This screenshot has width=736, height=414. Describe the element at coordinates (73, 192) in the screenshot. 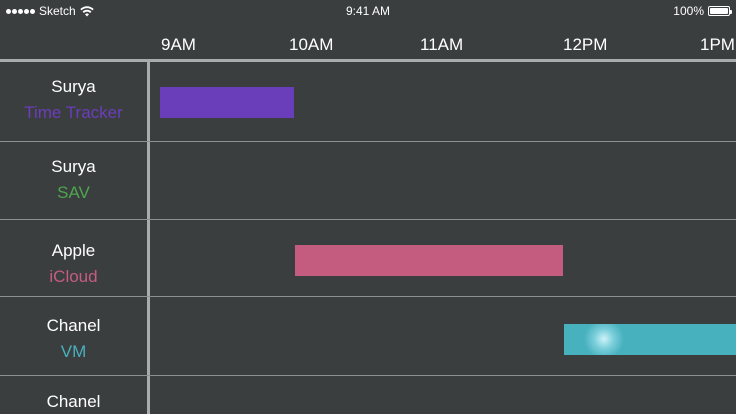

I see `project-name: SAV` at that location.